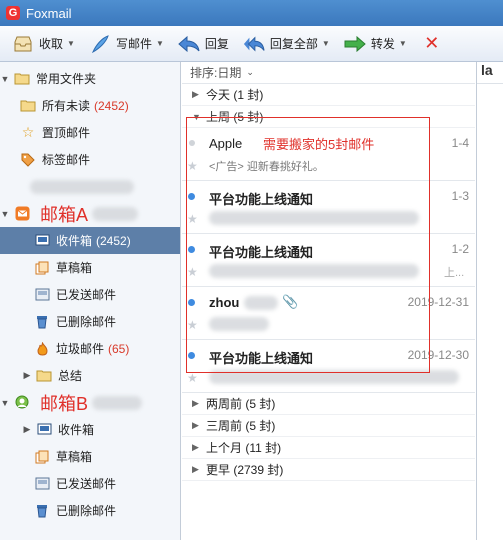 The image size is (503, 540). I want to click on forward-button: 转发 ▼, so click(375, 44).